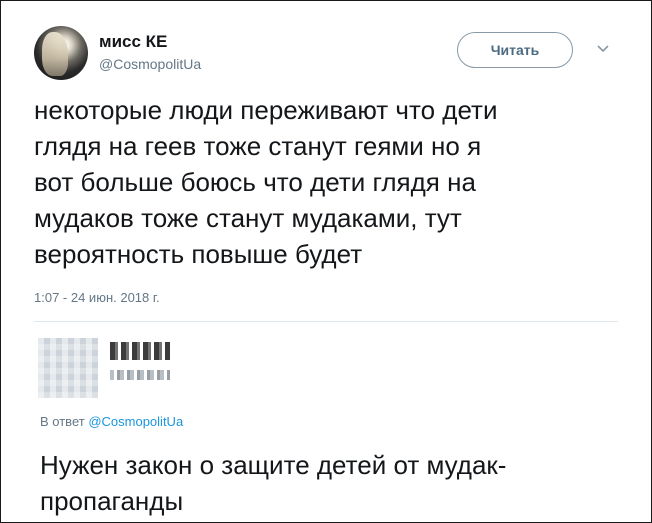  What do you see at coordinates (62, 421) in the screenshot?
I see `in-reply-prefix: В ответ` at bounding box center [62, 421].